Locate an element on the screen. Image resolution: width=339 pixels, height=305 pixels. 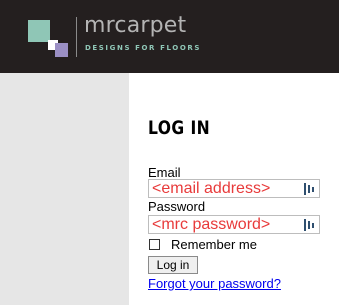
email-field-value: <email address> is located at coordinates (211, 188).